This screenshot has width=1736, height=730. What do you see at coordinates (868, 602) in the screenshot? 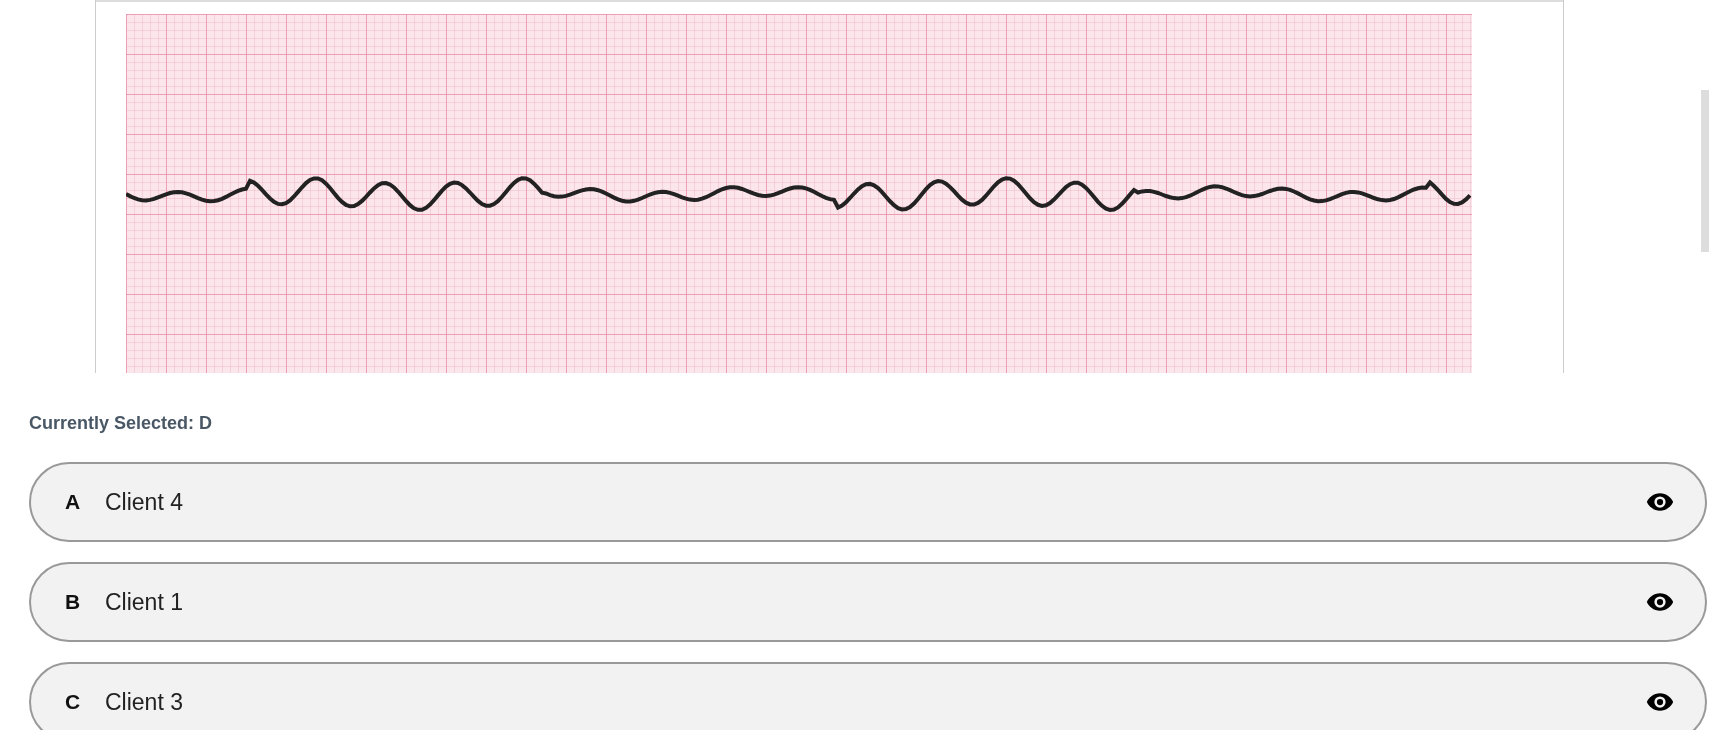
I see `answer-option: B Client 1` at bounding box center [868, 602].